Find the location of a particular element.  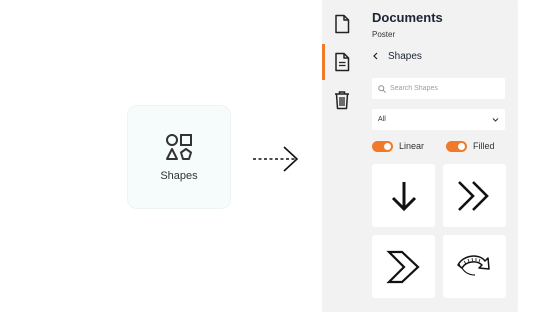

sidebar-rail is located at coordinates (342, 156).